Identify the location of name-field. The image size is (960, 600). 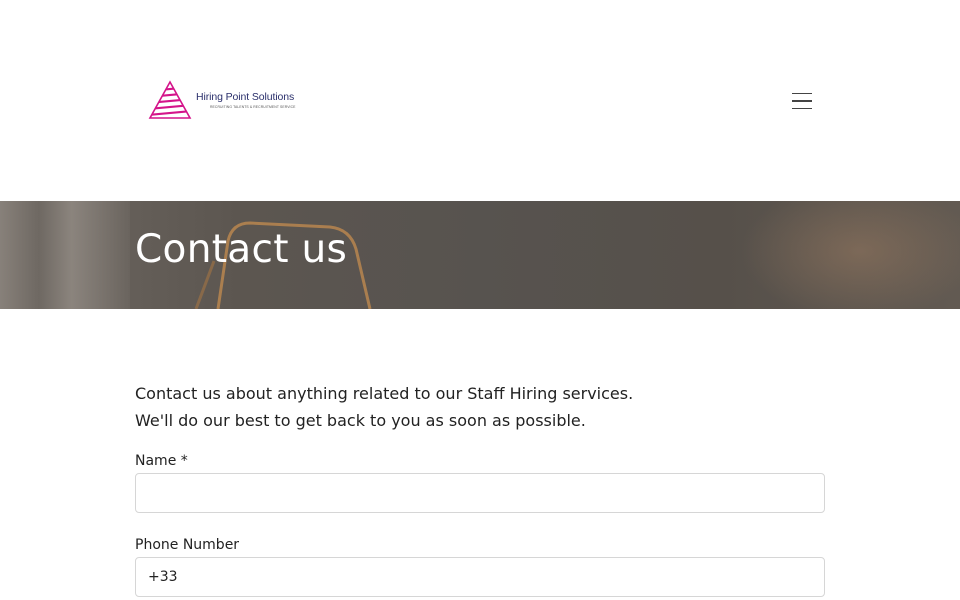
(480, 493).